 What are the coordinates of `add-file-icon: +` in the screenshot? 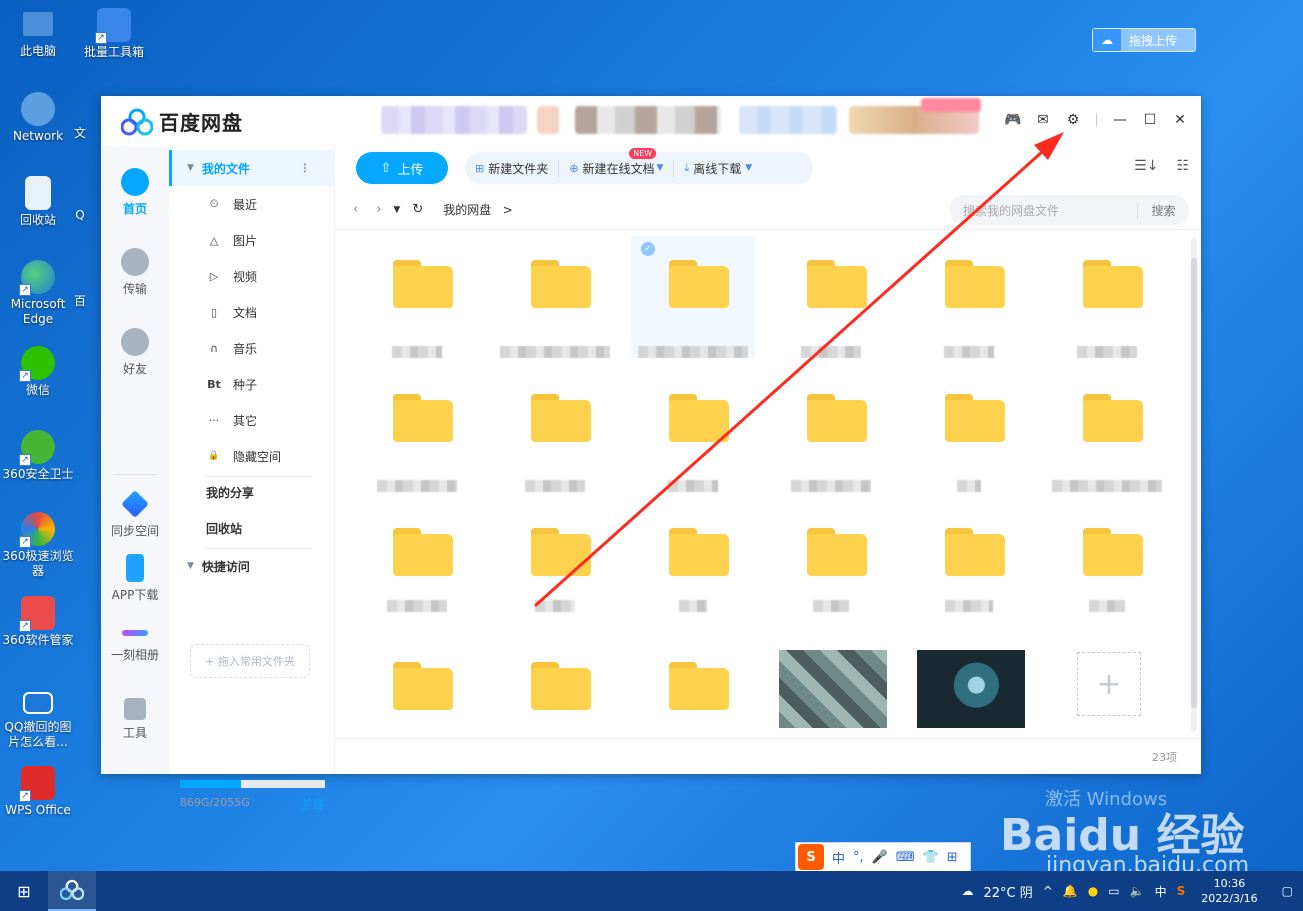 It's located at (1109, 684).